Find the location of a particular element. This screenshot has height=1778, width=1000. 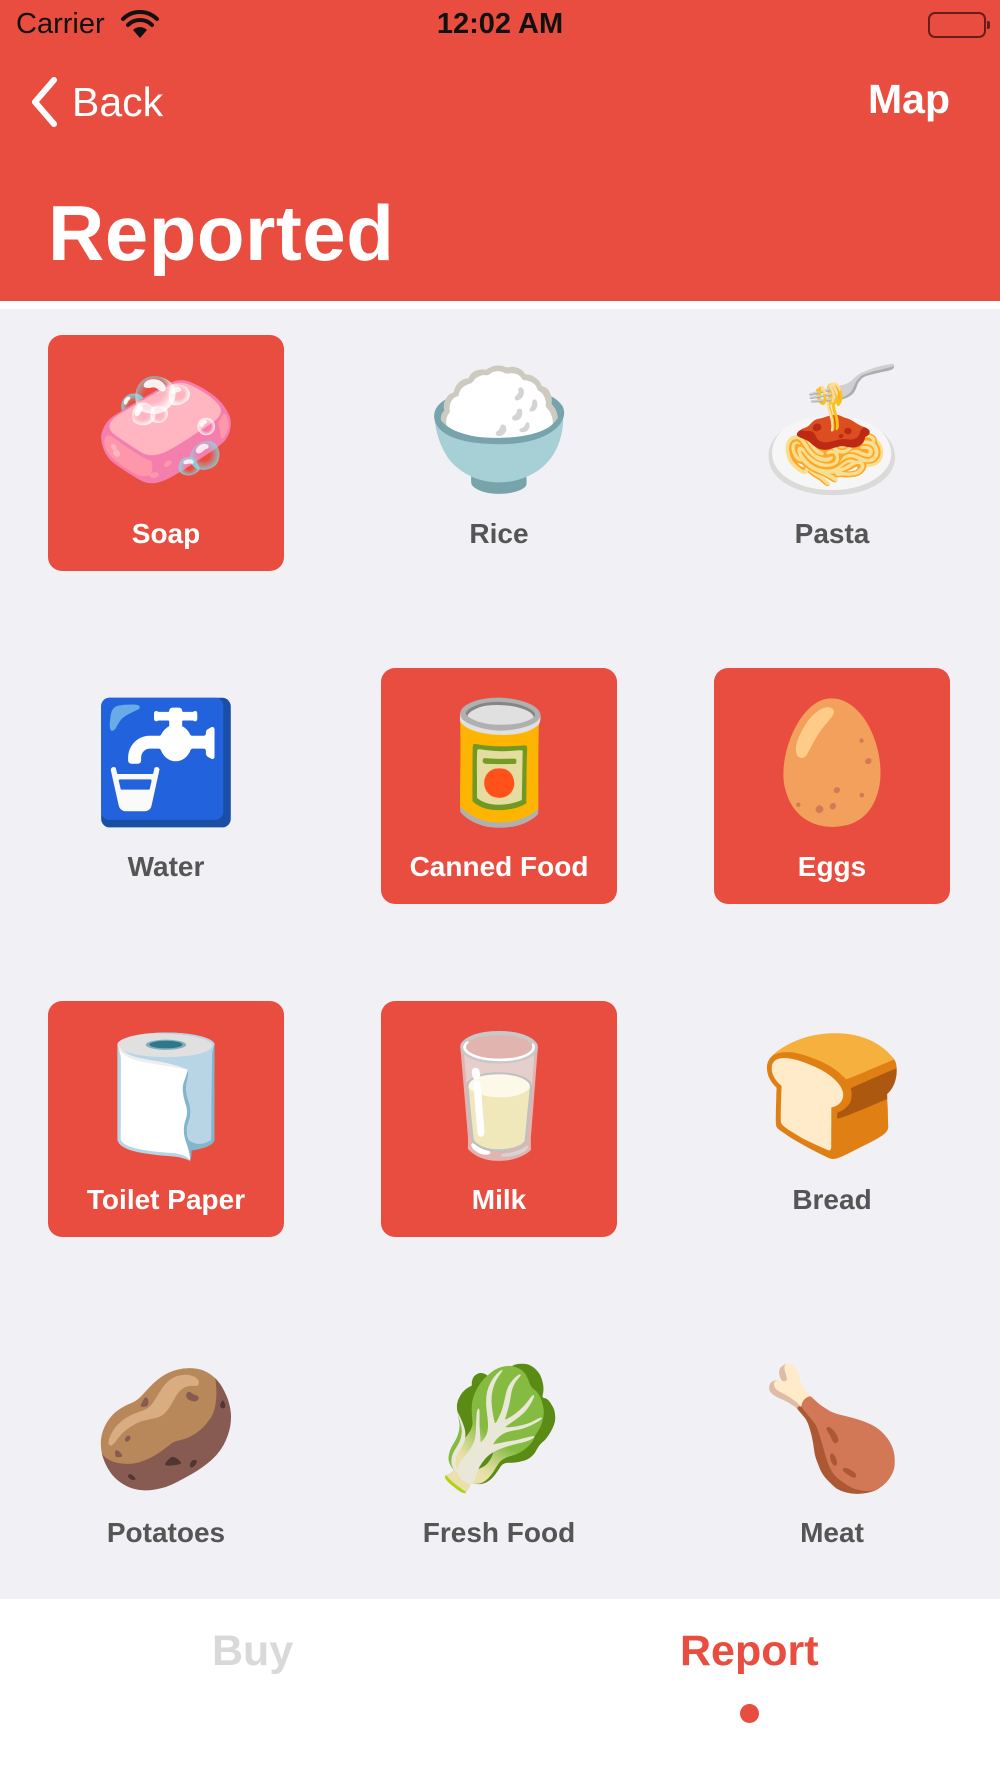

item-label: Milk is located at coordinates (499, 1199).